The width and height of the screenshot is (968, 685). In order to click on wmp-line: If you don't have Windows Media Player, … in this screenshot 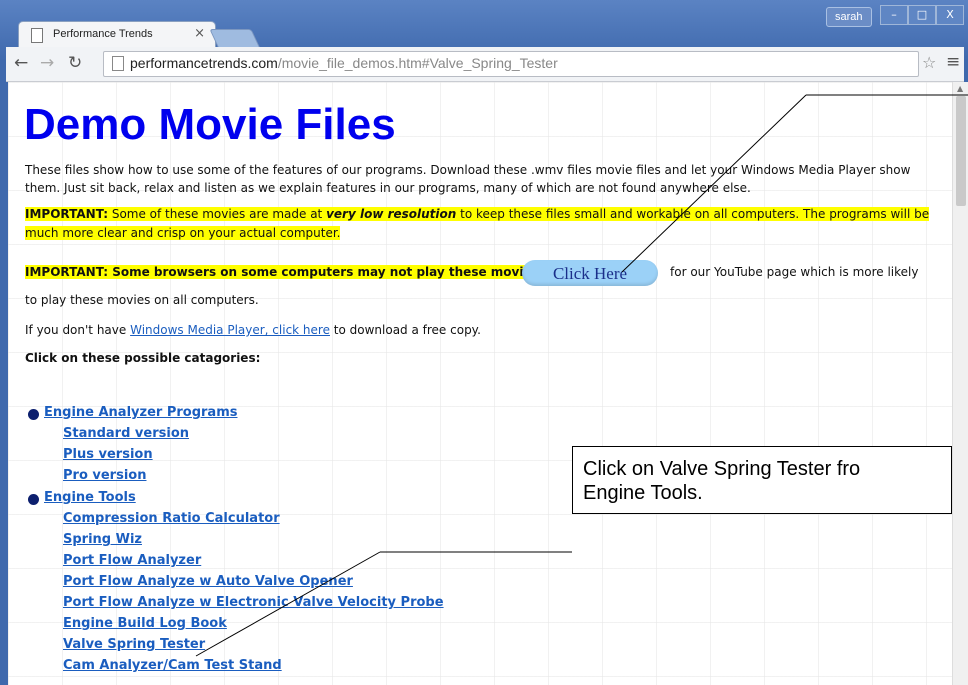, I will do `click(253, 330)`.